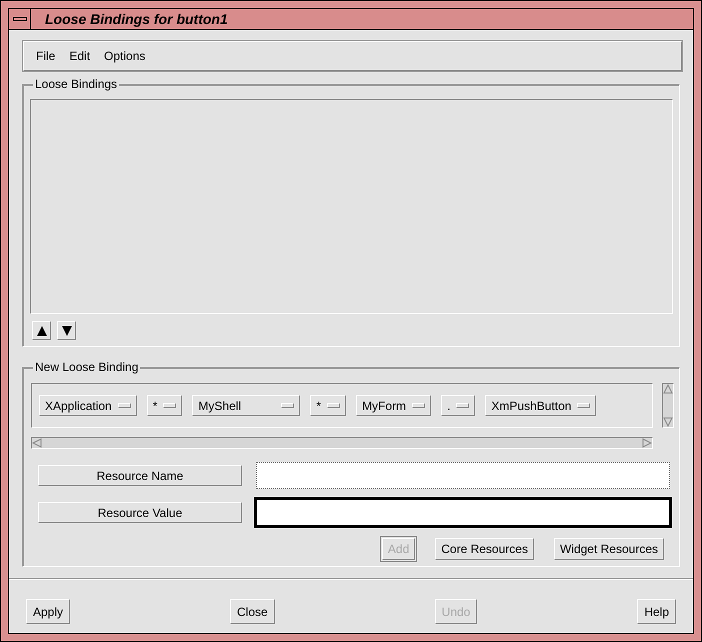 The image size is (702, 642). What do you see at coordinates (668, 405) in the screenshot?
I see `vertical-scrollbar` at bounding box center [668, 405].